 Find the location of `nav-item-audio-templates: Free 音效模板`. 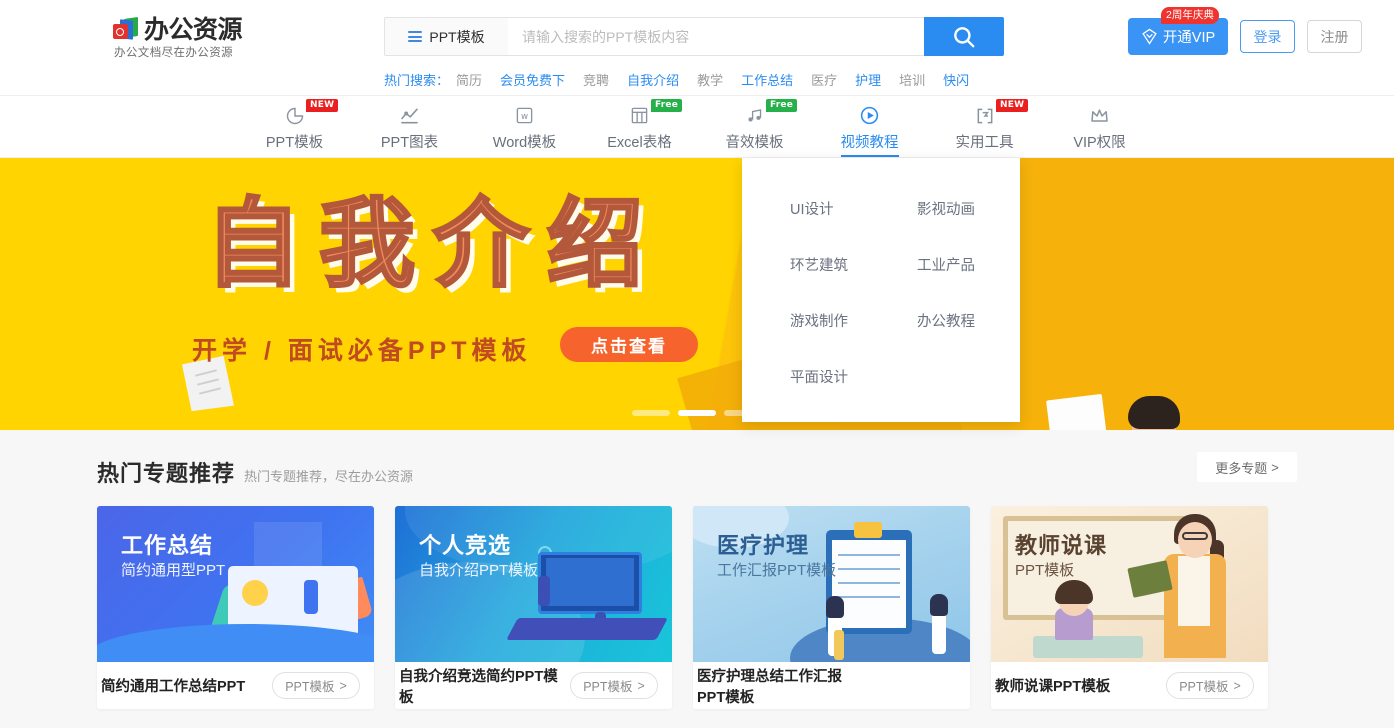

nav-item-audio-templates: Free 音效模板 is located at coordinates (754, 127).